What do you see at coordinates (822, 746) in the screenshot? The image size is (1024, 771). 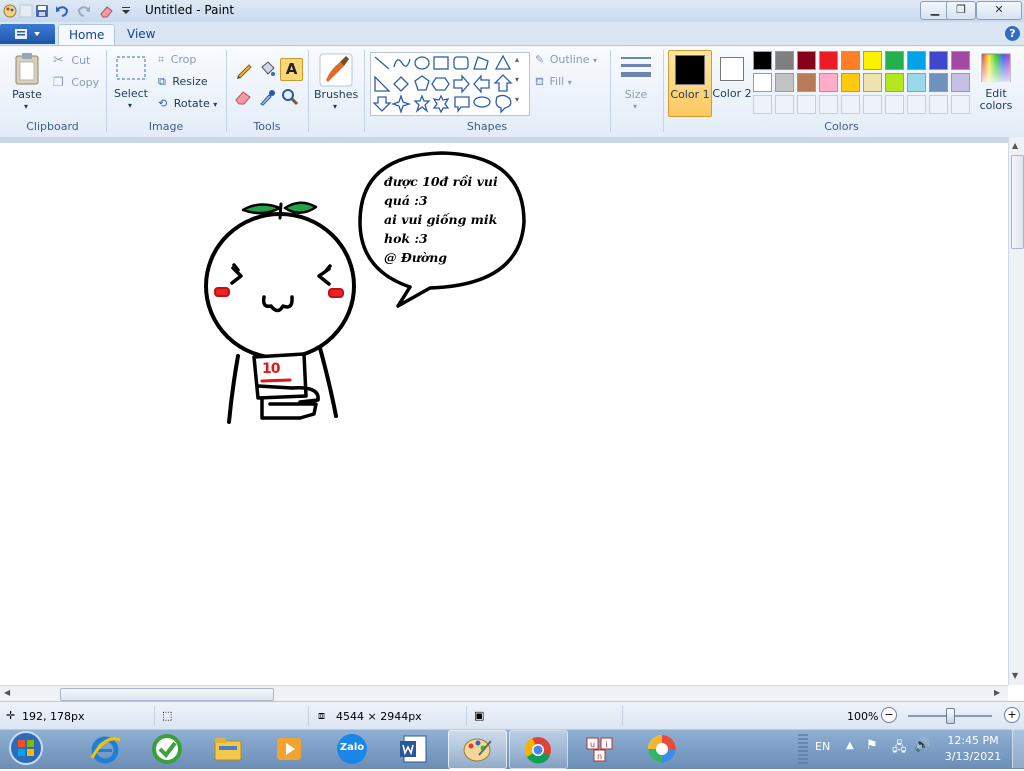 I see `language-indicator: EN` at bounding box center [822, 746].